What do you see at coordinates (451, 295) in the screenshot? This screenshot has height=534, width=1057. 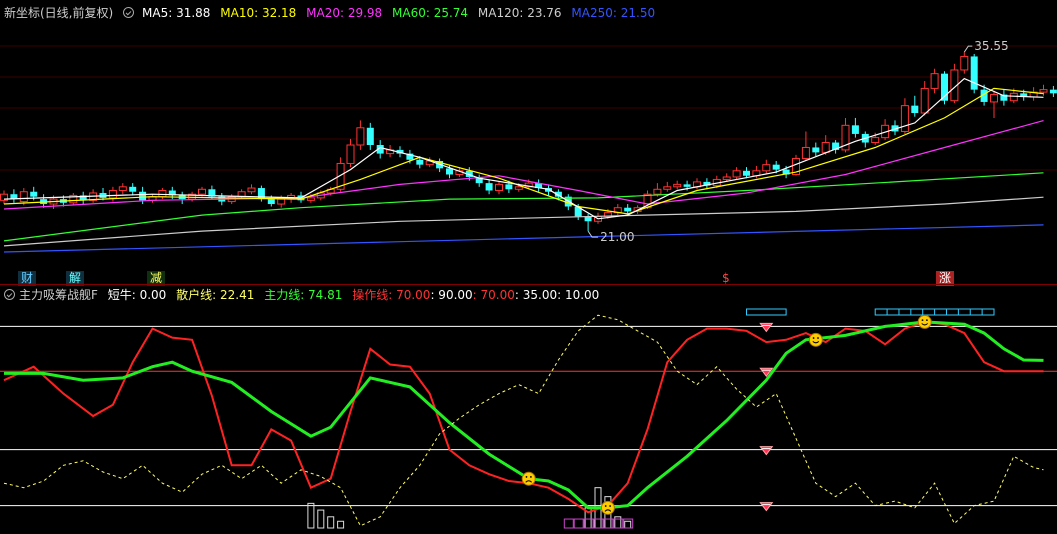 I see `level-90-label: : 90.00` at bounding box center [451, 295].